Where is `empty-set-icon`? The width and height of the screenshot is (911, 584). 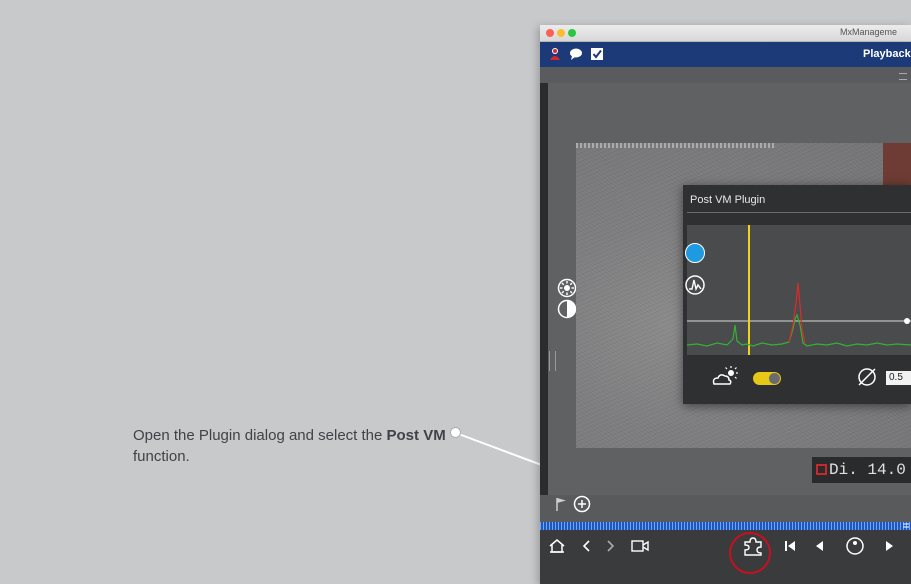
empty-set-icon is located at coordinates (867, 377).